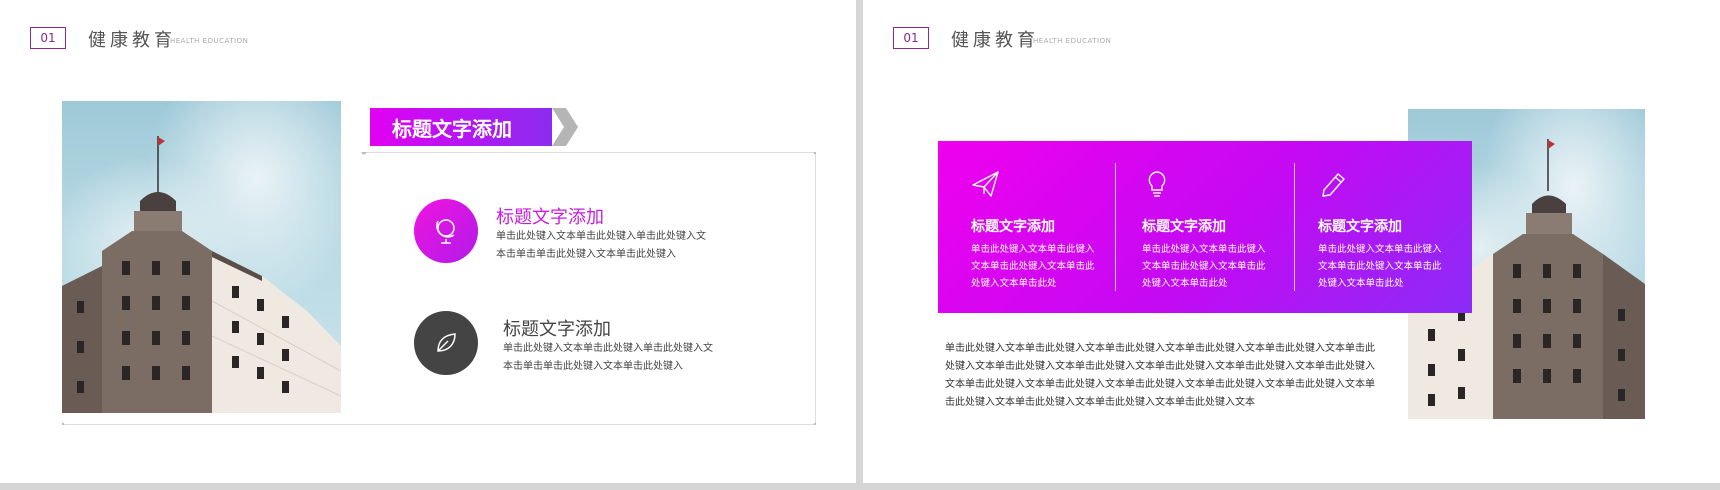 The image size is (1720, 490). What do you see at coordinates (1157, 184) in the screenshot?
I see `lightbulb-icon` at bounding box center [1157, 184].